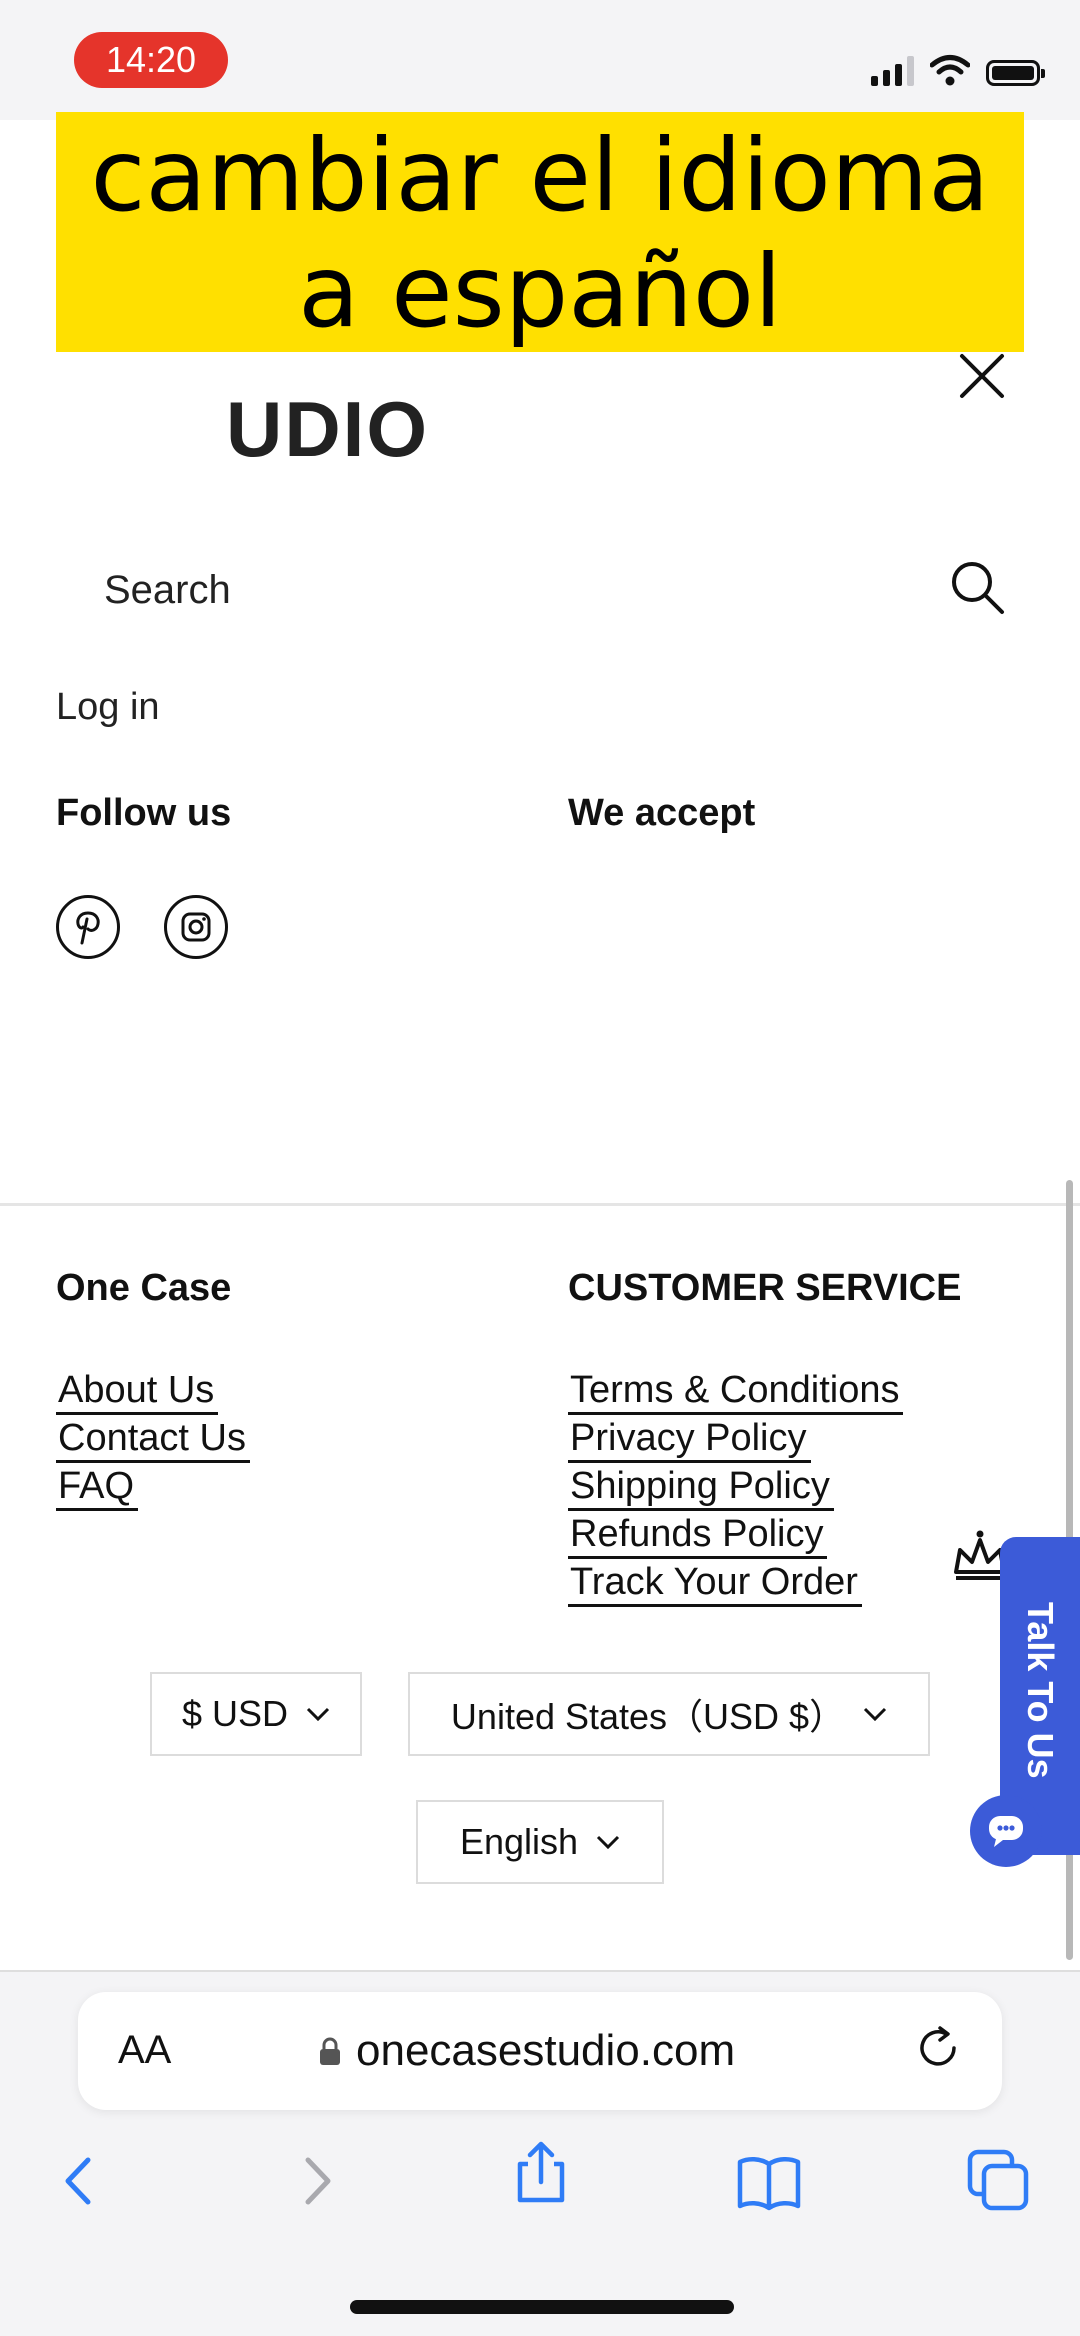  Describe the element at coordinates (736, 1392) in the screenshot. I see `link-terms-conditions: Terms & Conditions` at that location.